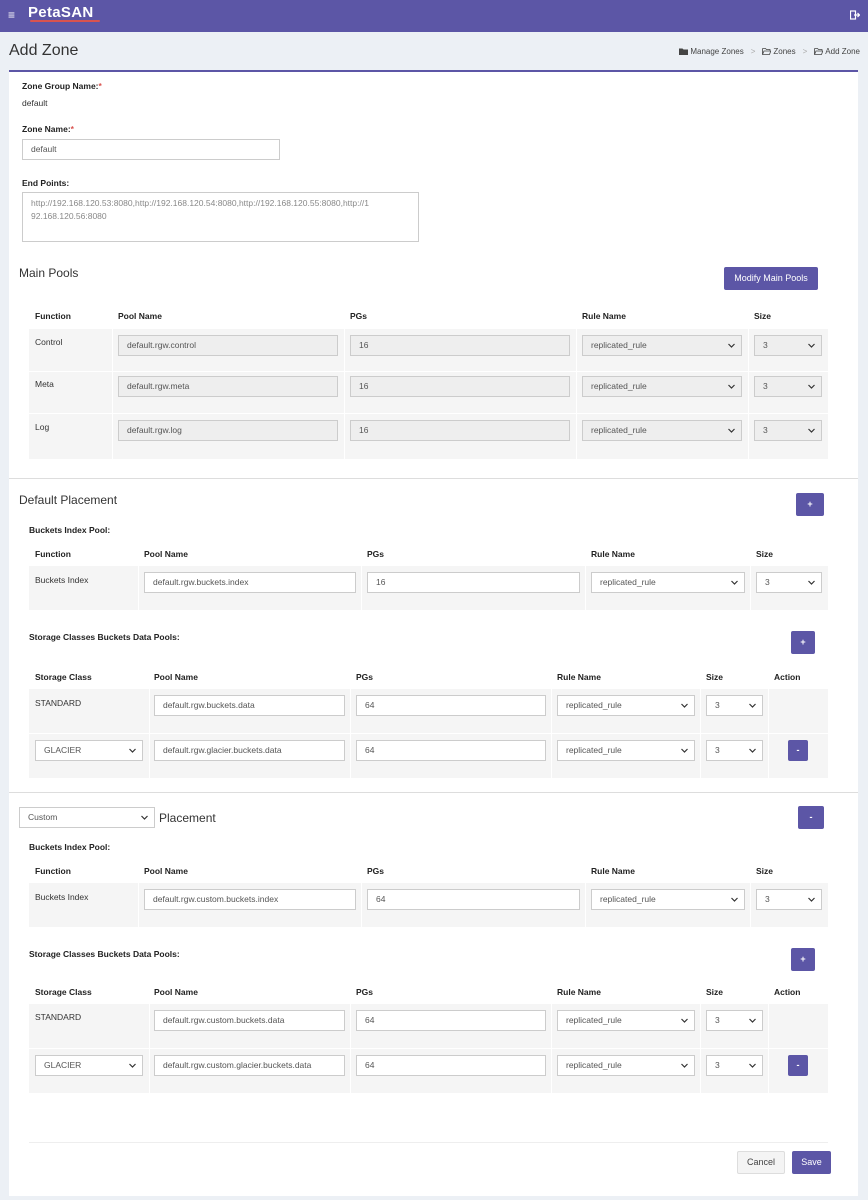  Describe the element at coordinates (250, 582) in the screenshot. I see `default-index-pool-name-input: default.rgw.buckets.index` at that location.